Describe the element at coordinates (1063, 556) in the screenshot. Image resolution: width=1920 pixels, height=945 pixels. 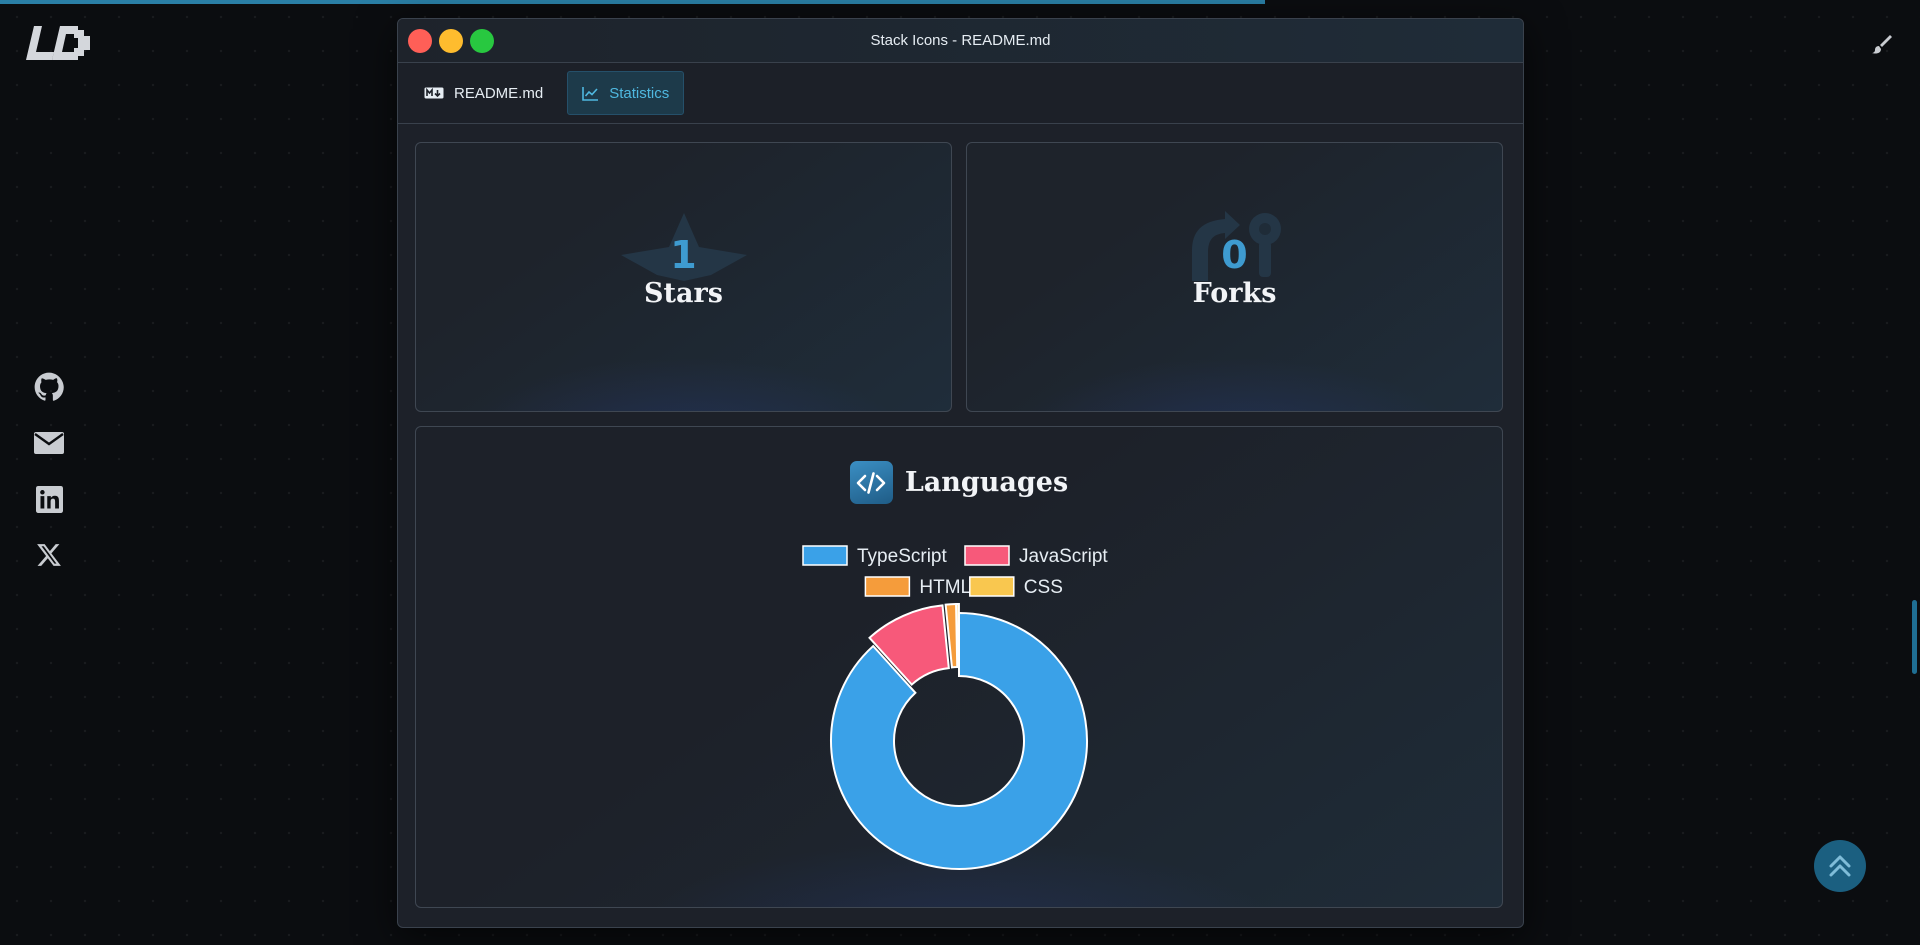
I see `legend-label: JavaScript` at that location.